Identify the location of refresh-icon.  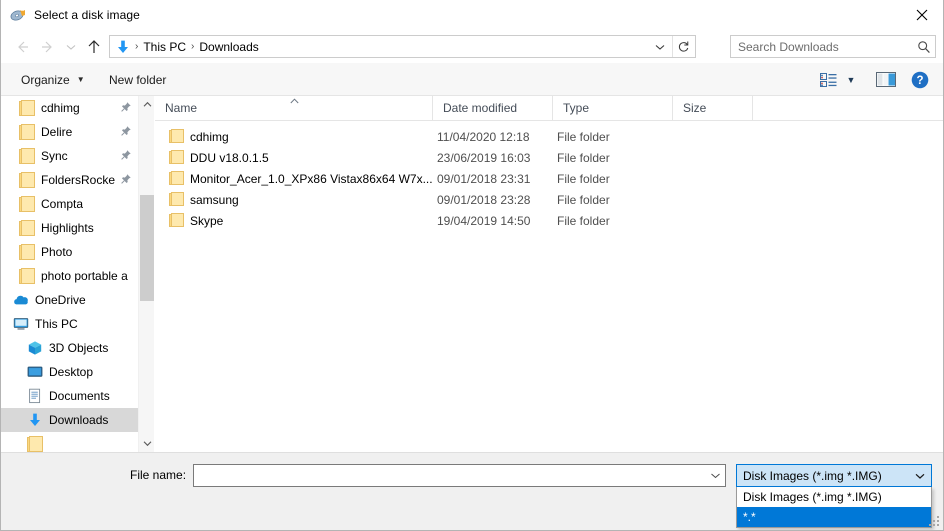
(683, 46).